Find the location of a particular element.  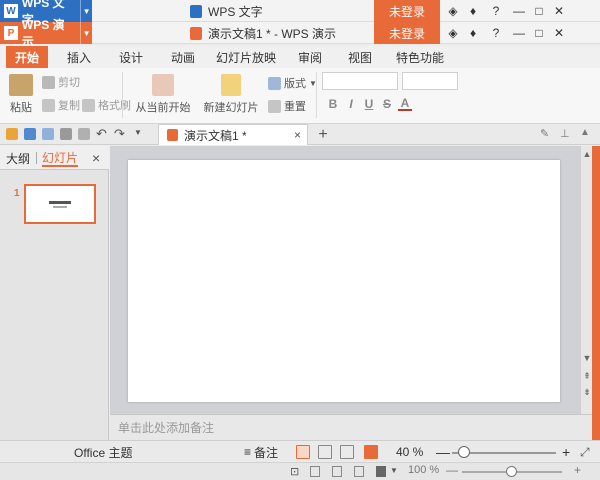

paste-icon is located at coordinates (21, 85).